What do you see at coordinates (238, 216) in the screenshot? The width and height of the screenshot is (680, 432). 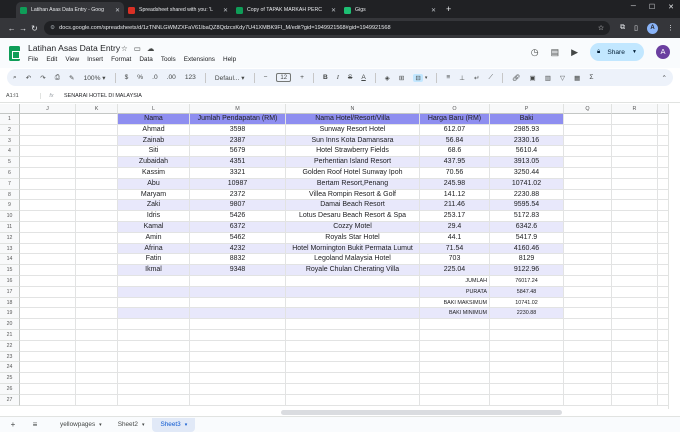 I see `table-cell: 5426` at bounding box center [238, 216].